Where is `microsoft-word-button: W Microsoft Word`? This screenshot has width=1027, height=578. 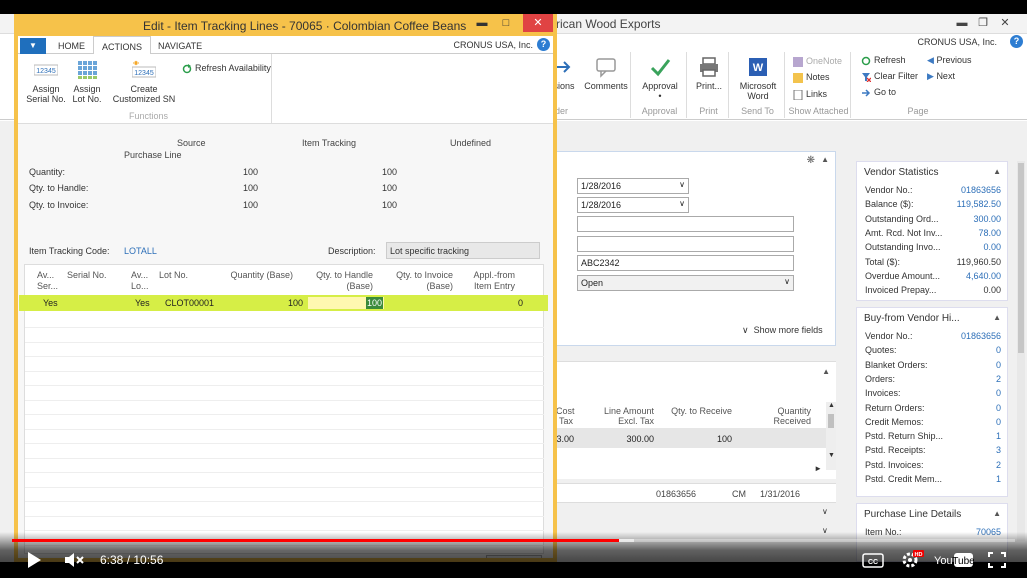 microsoft-word-button: W Microsoft Word is located at coordinates (758, 78).